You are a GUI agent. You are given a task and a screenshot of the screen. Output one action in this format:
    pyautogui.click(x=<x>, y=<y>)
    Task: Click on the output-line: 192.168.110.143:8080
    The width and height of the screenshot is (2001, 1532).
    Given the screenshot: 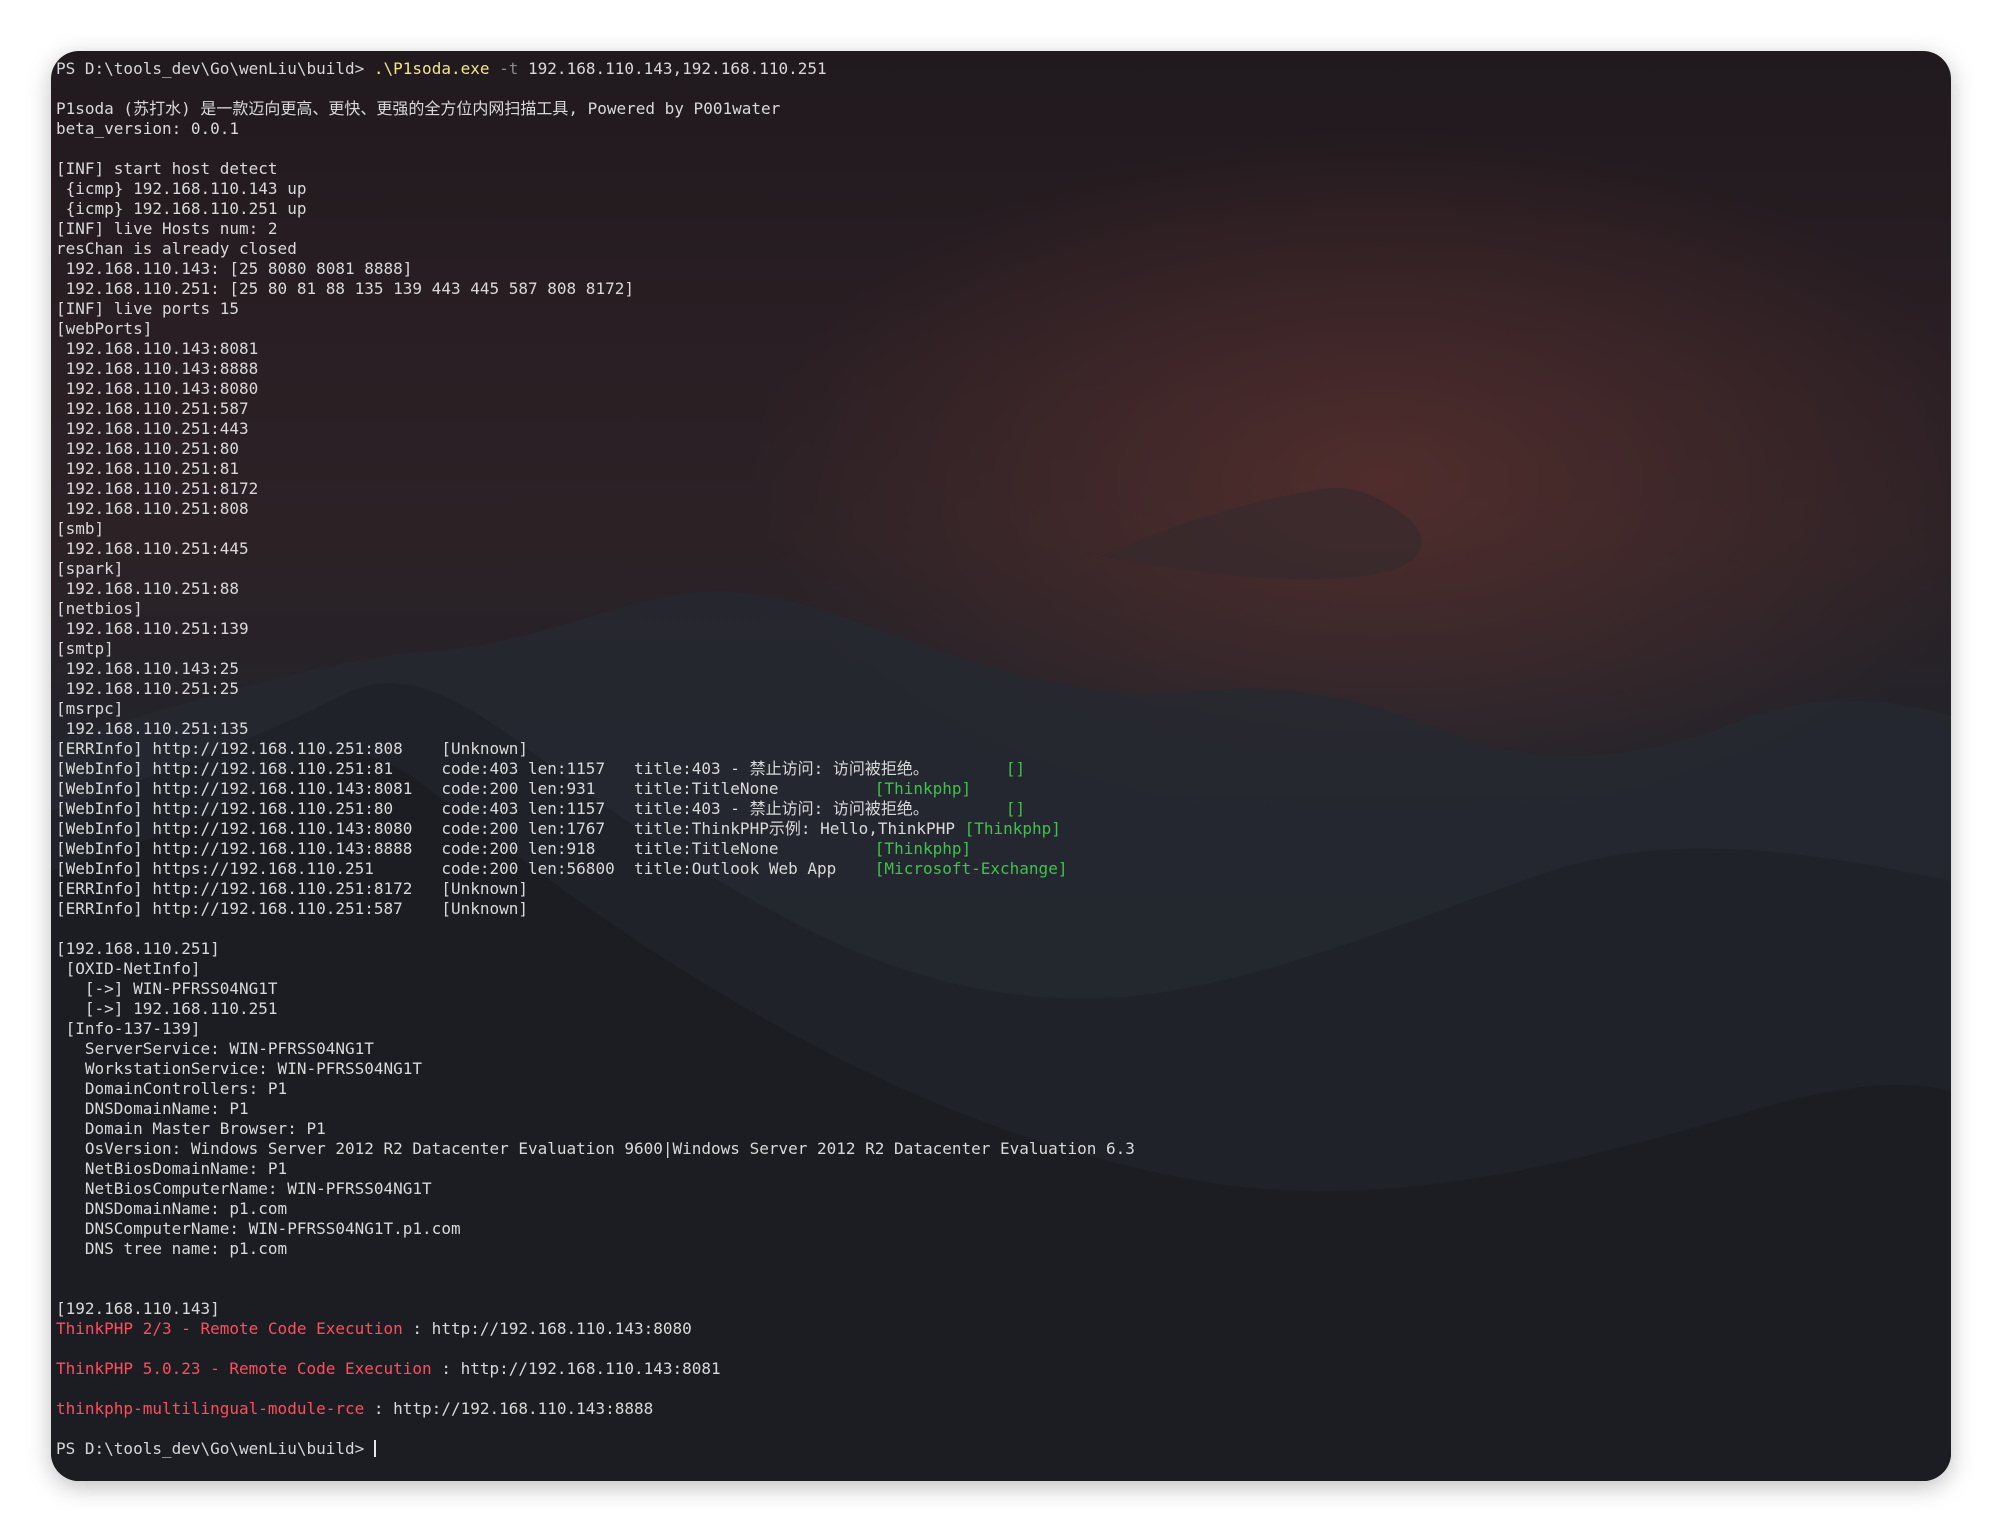 What is the action you would take?
    pyautogui.click(x=157, y=388)
    